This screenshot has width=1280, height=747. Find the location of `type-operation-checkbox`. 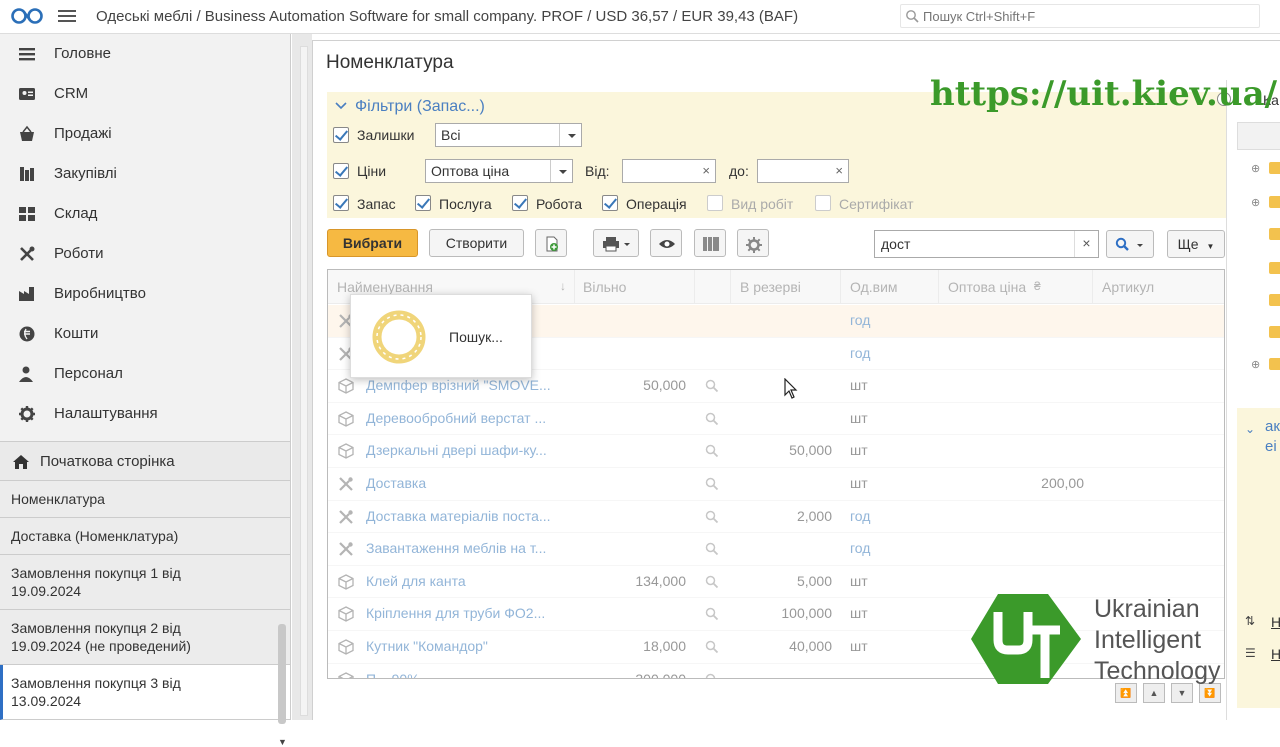

type-operation-checkbox is located at coordinates (610, 203).